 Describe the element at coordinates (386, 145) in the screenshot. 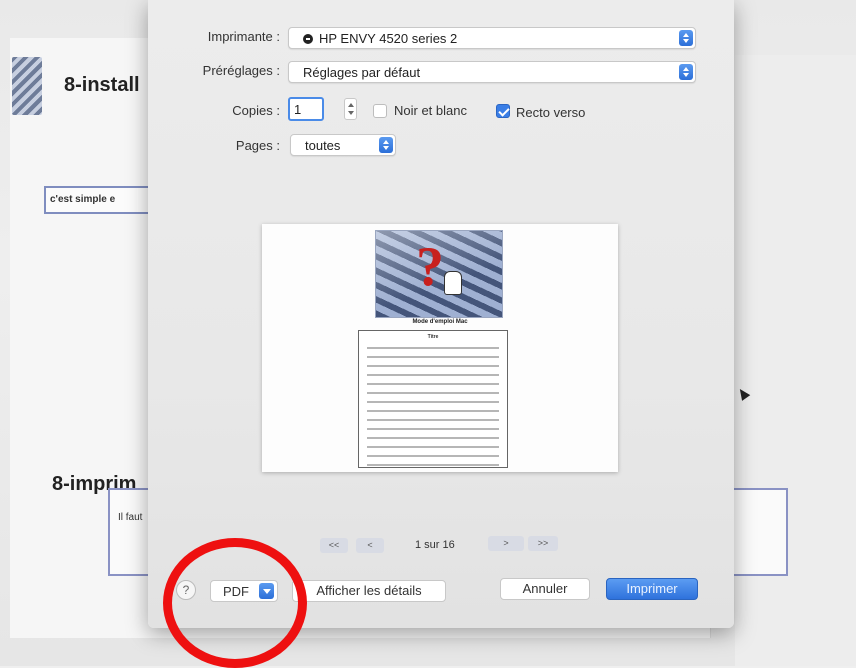

I see `pages-select-stepper-icon` at that location.